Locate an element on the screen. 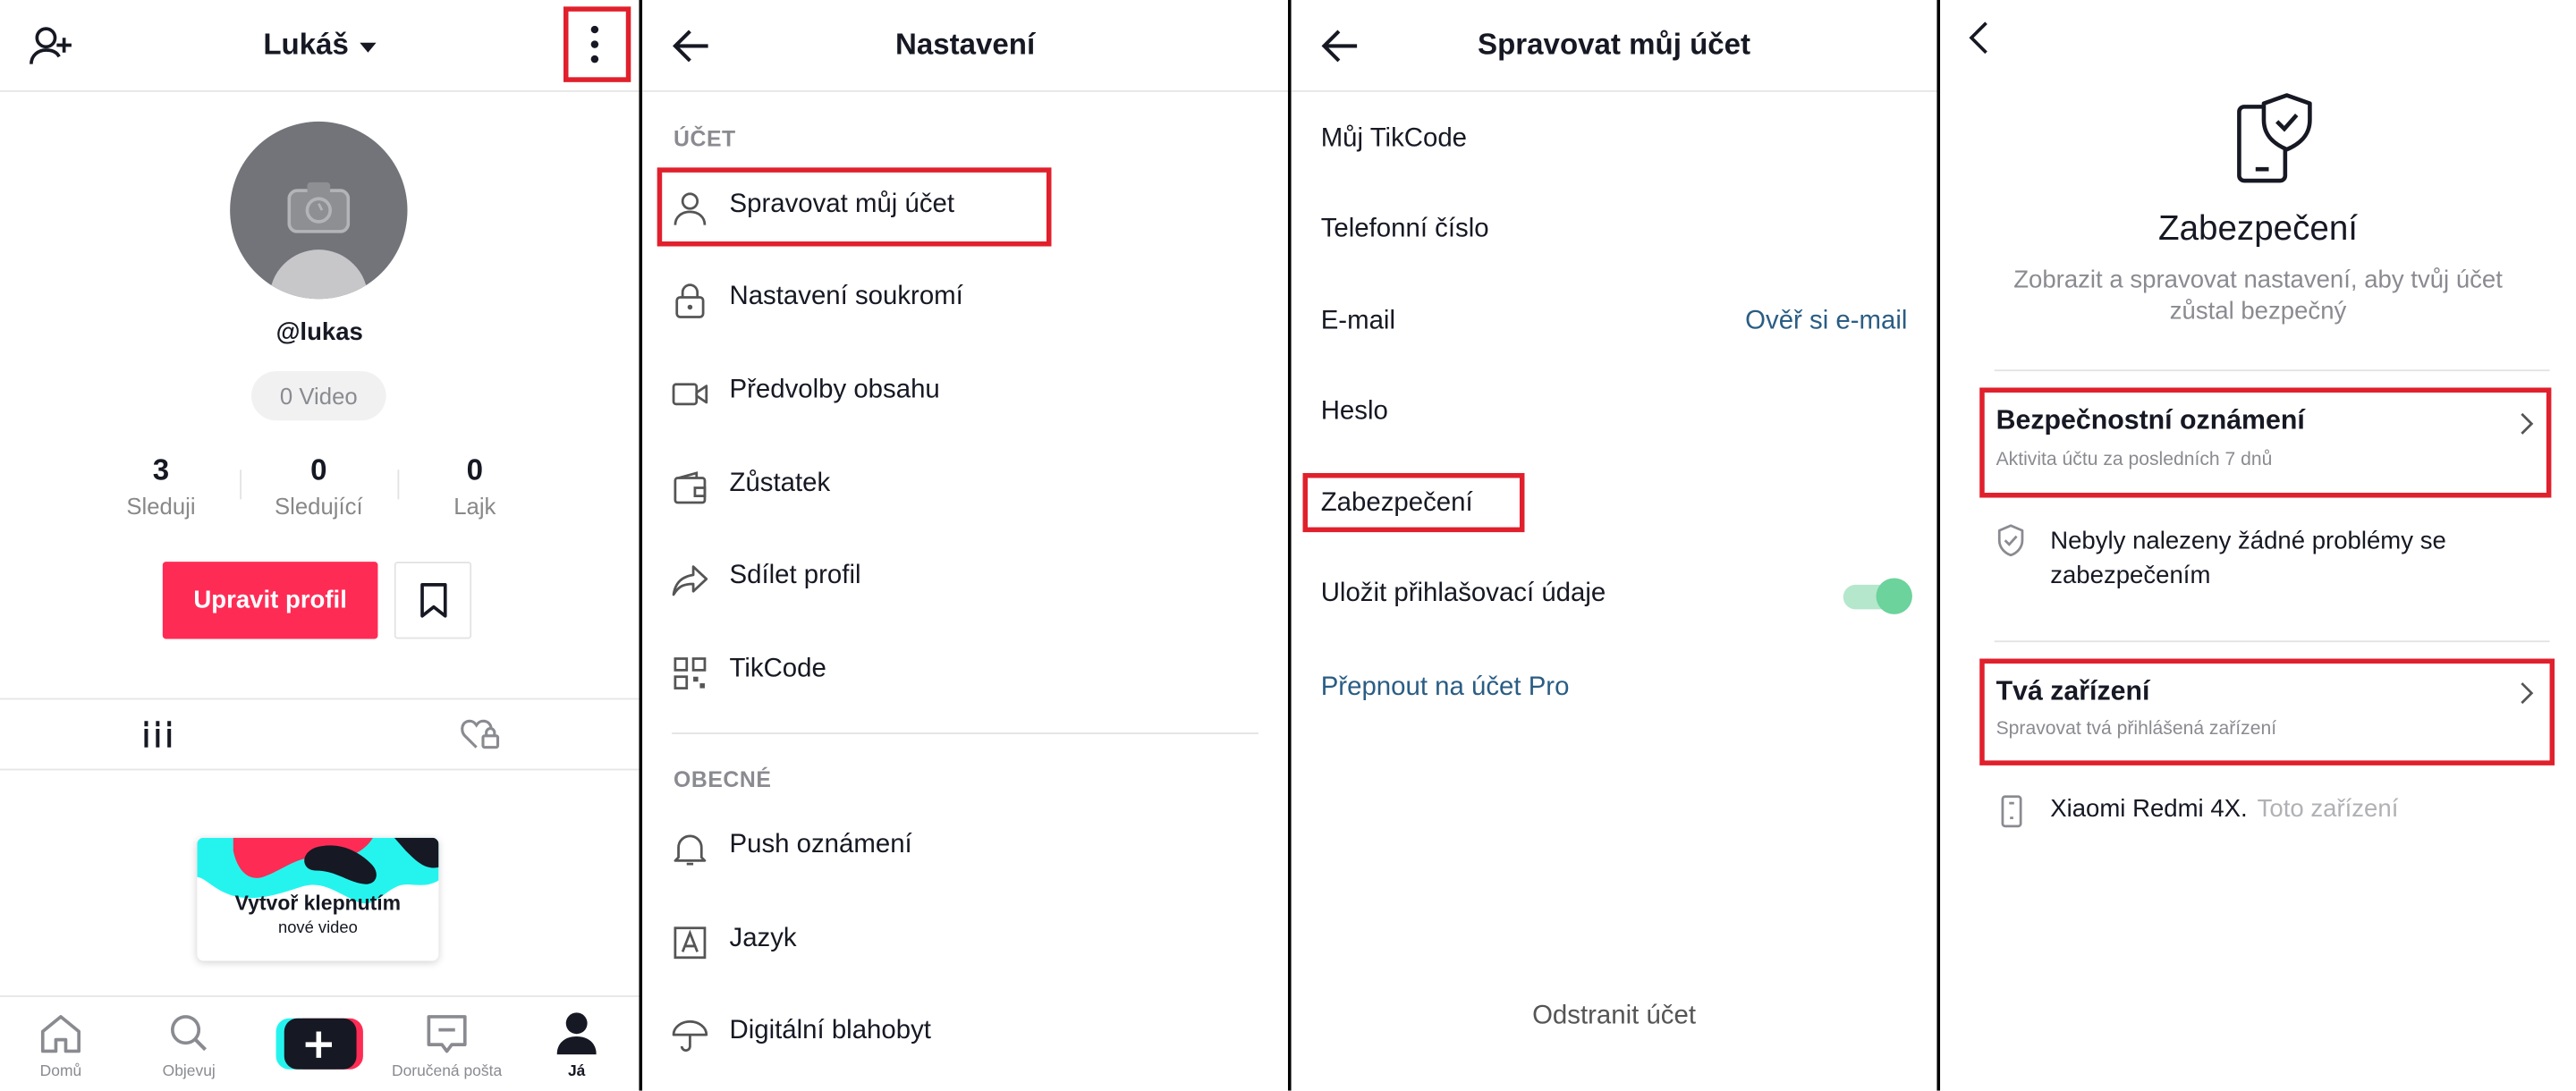 The image size is (2576, 1091). section-account-heading: ÚČET is located at coordinates (705, 138).